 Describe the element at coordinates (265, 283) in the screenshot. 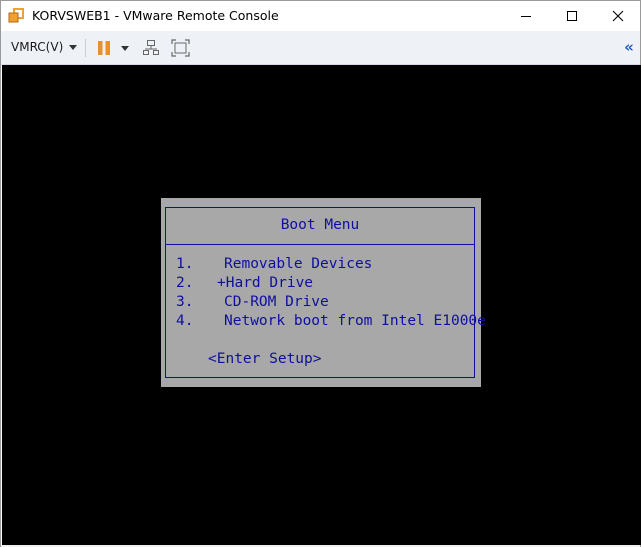

I see `boot-option-label: +Hard Drive` at that location.